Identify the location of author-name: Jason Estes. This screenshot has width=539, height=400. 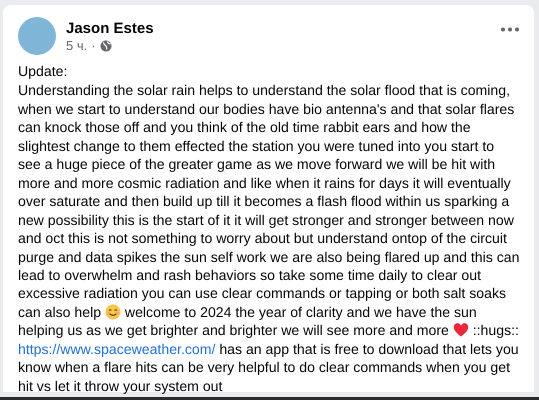
(278, 28).